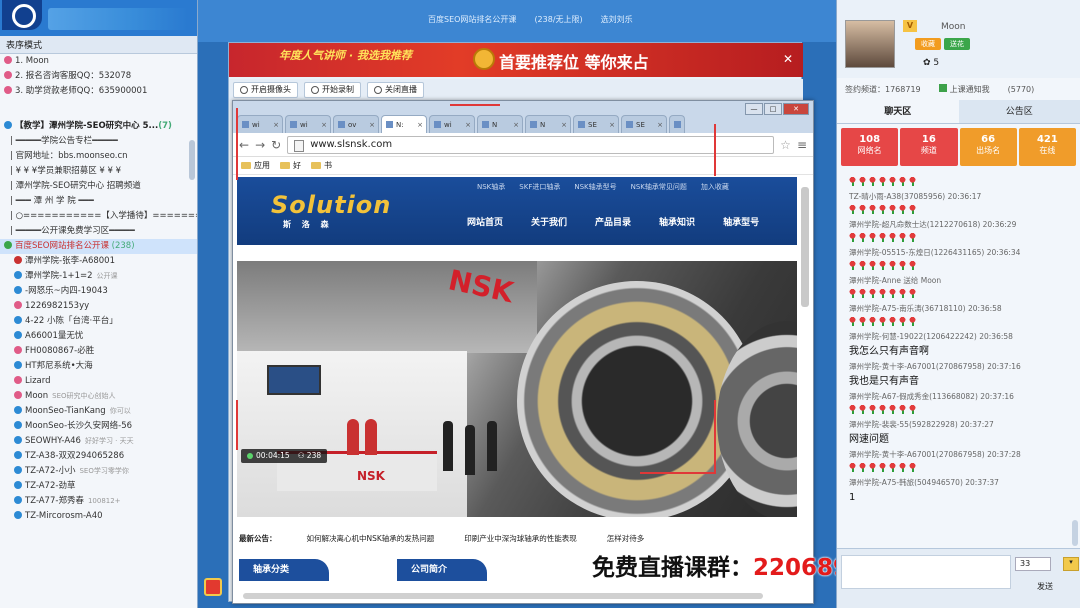 This screenshot has height=608, width=1080. What do you see at coordinates (98, 396) in the screenshot?
I see `member-item: Moon SEO研究中心创始人` at bounding box center [98, 396].